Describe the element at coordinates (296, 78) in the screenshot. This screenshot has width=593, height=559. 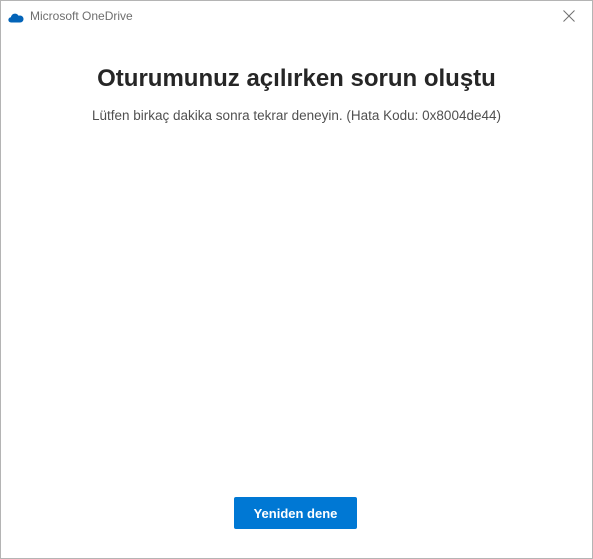
I see `error-heading: Oturumunuz açılırken sorun oluştu` at that location.